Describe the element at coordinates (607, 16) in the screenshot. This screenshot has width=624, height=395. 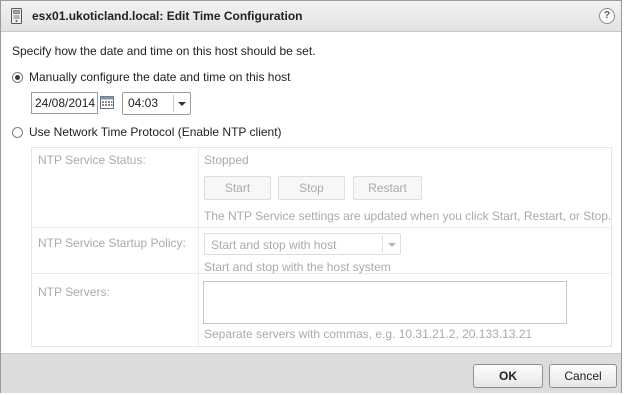
I see `help-icon: ?` at that location.